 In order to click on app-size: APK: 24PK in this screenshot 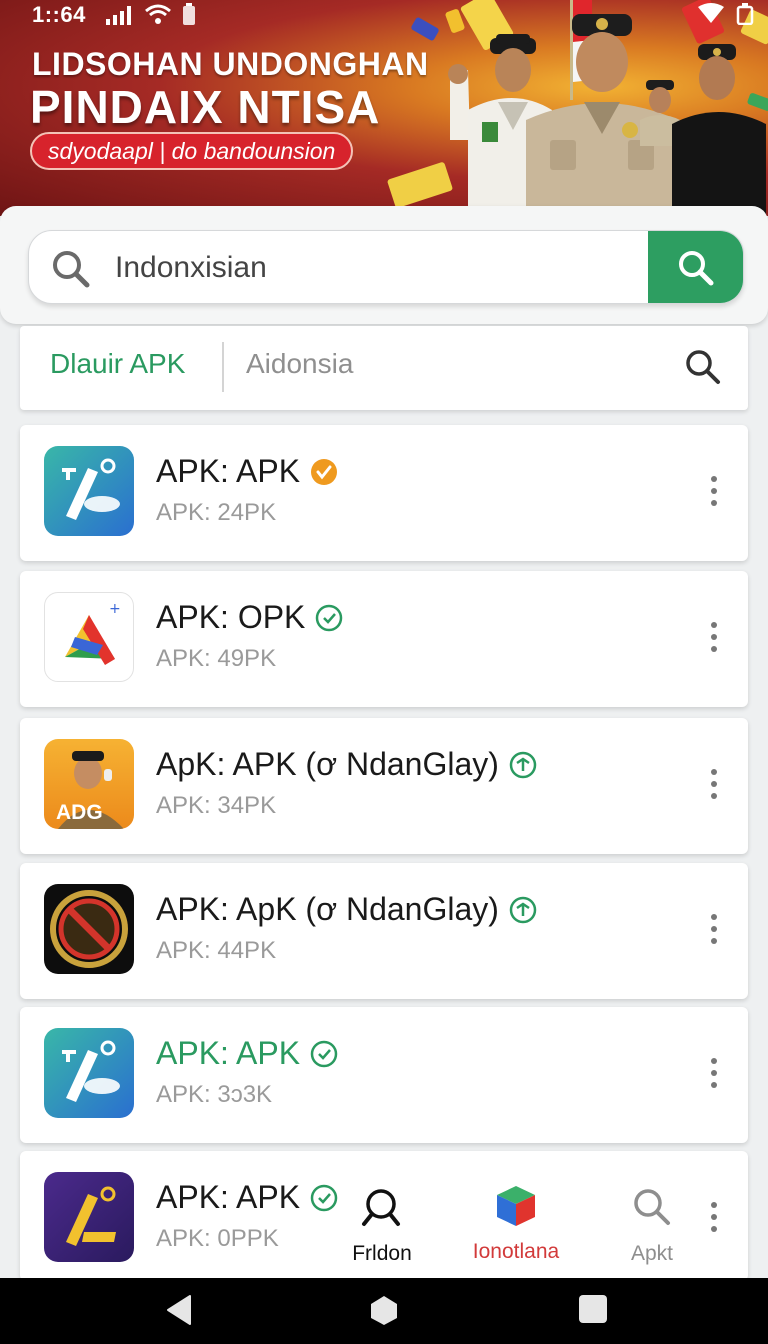, I will do `click(216, 512)`.